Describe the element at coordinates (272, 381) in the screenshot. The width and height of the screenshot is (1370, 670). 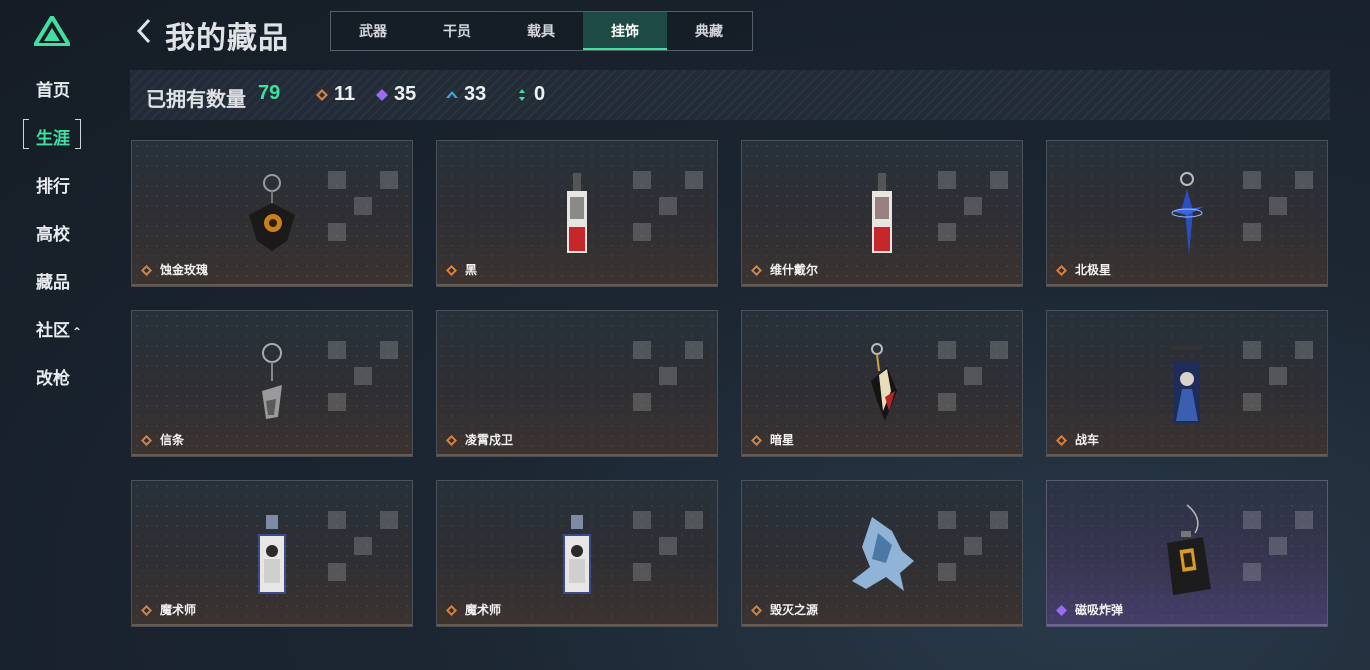
I see `creed-charm-image` at that location.